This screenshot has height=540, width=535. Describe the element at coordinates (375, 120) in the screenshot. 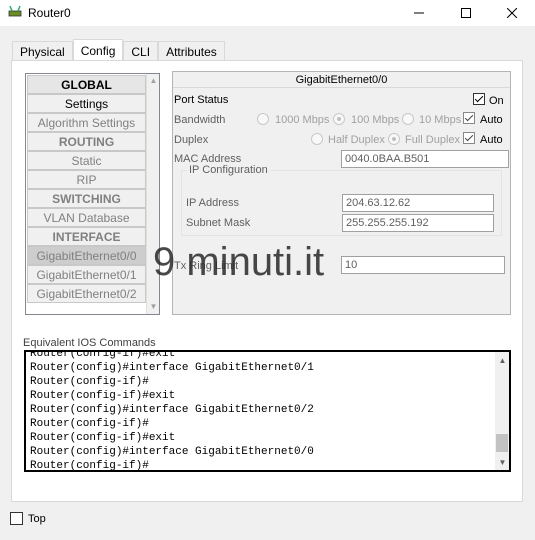

I see `bandwidth-100-label: 100 Mbps` at that location.